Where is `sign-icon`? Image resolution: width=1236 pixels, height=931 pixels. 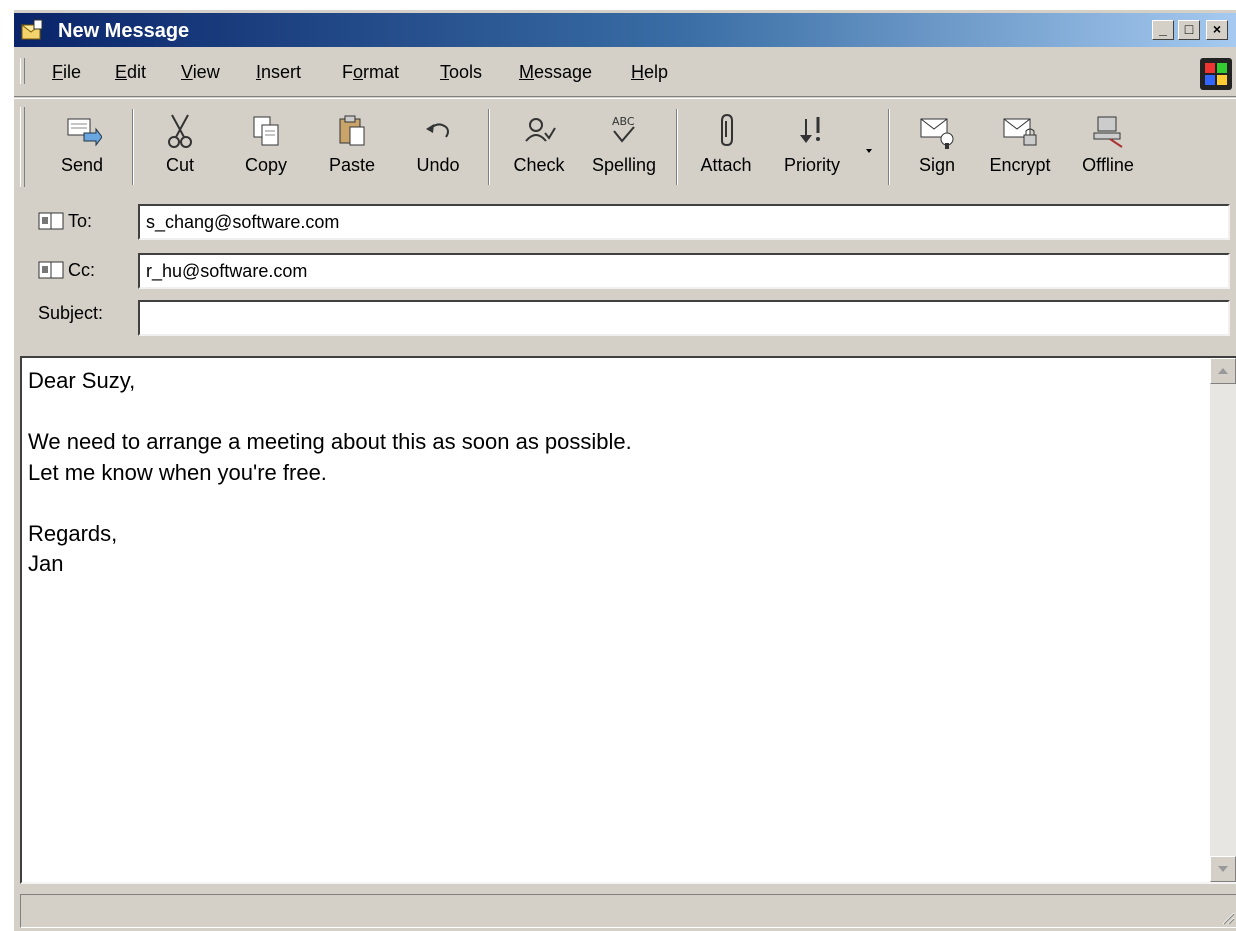 sign-icon is located at coordinates (937, 133).